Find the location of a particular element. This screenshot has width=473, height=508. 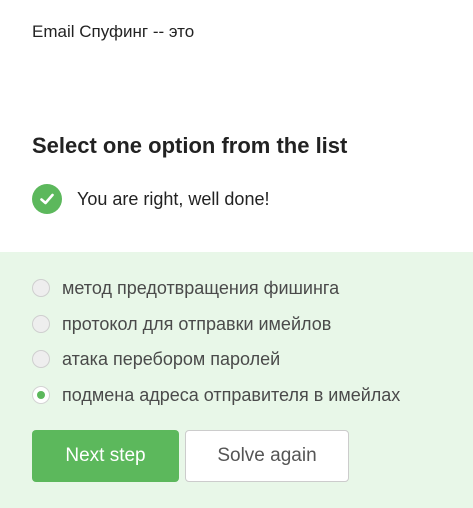

radio-dot-icon is located at coordinates (41, 395).